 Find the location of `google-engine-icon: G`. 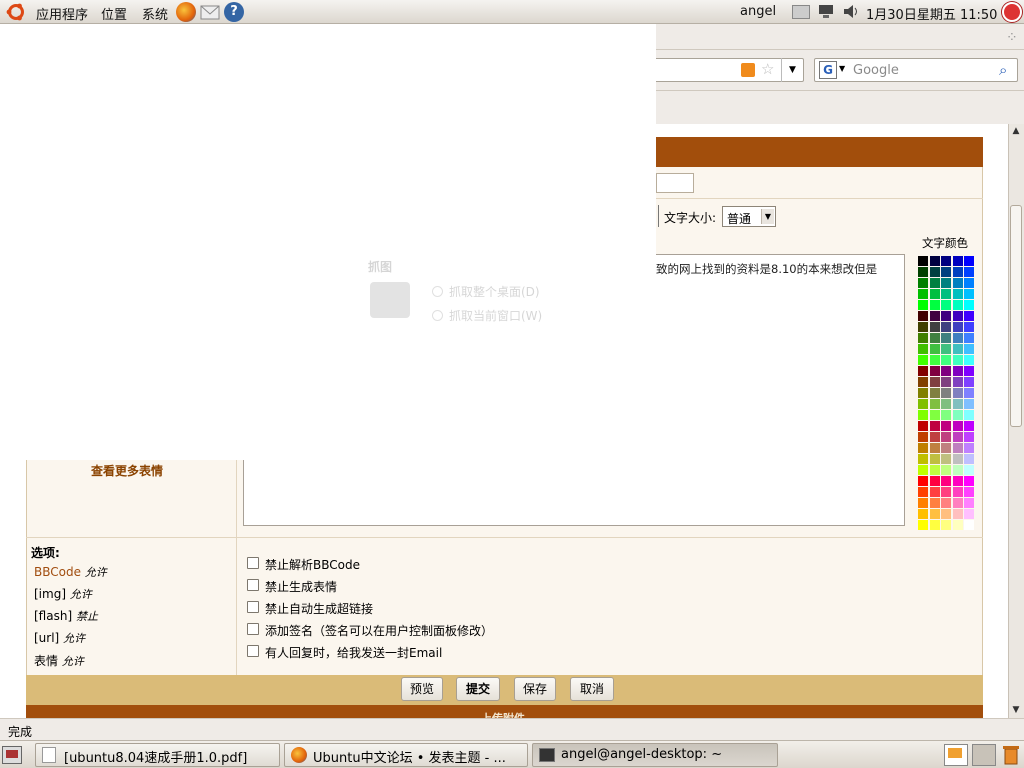

google-engine-icon: G is located at coordinates (828, 70).